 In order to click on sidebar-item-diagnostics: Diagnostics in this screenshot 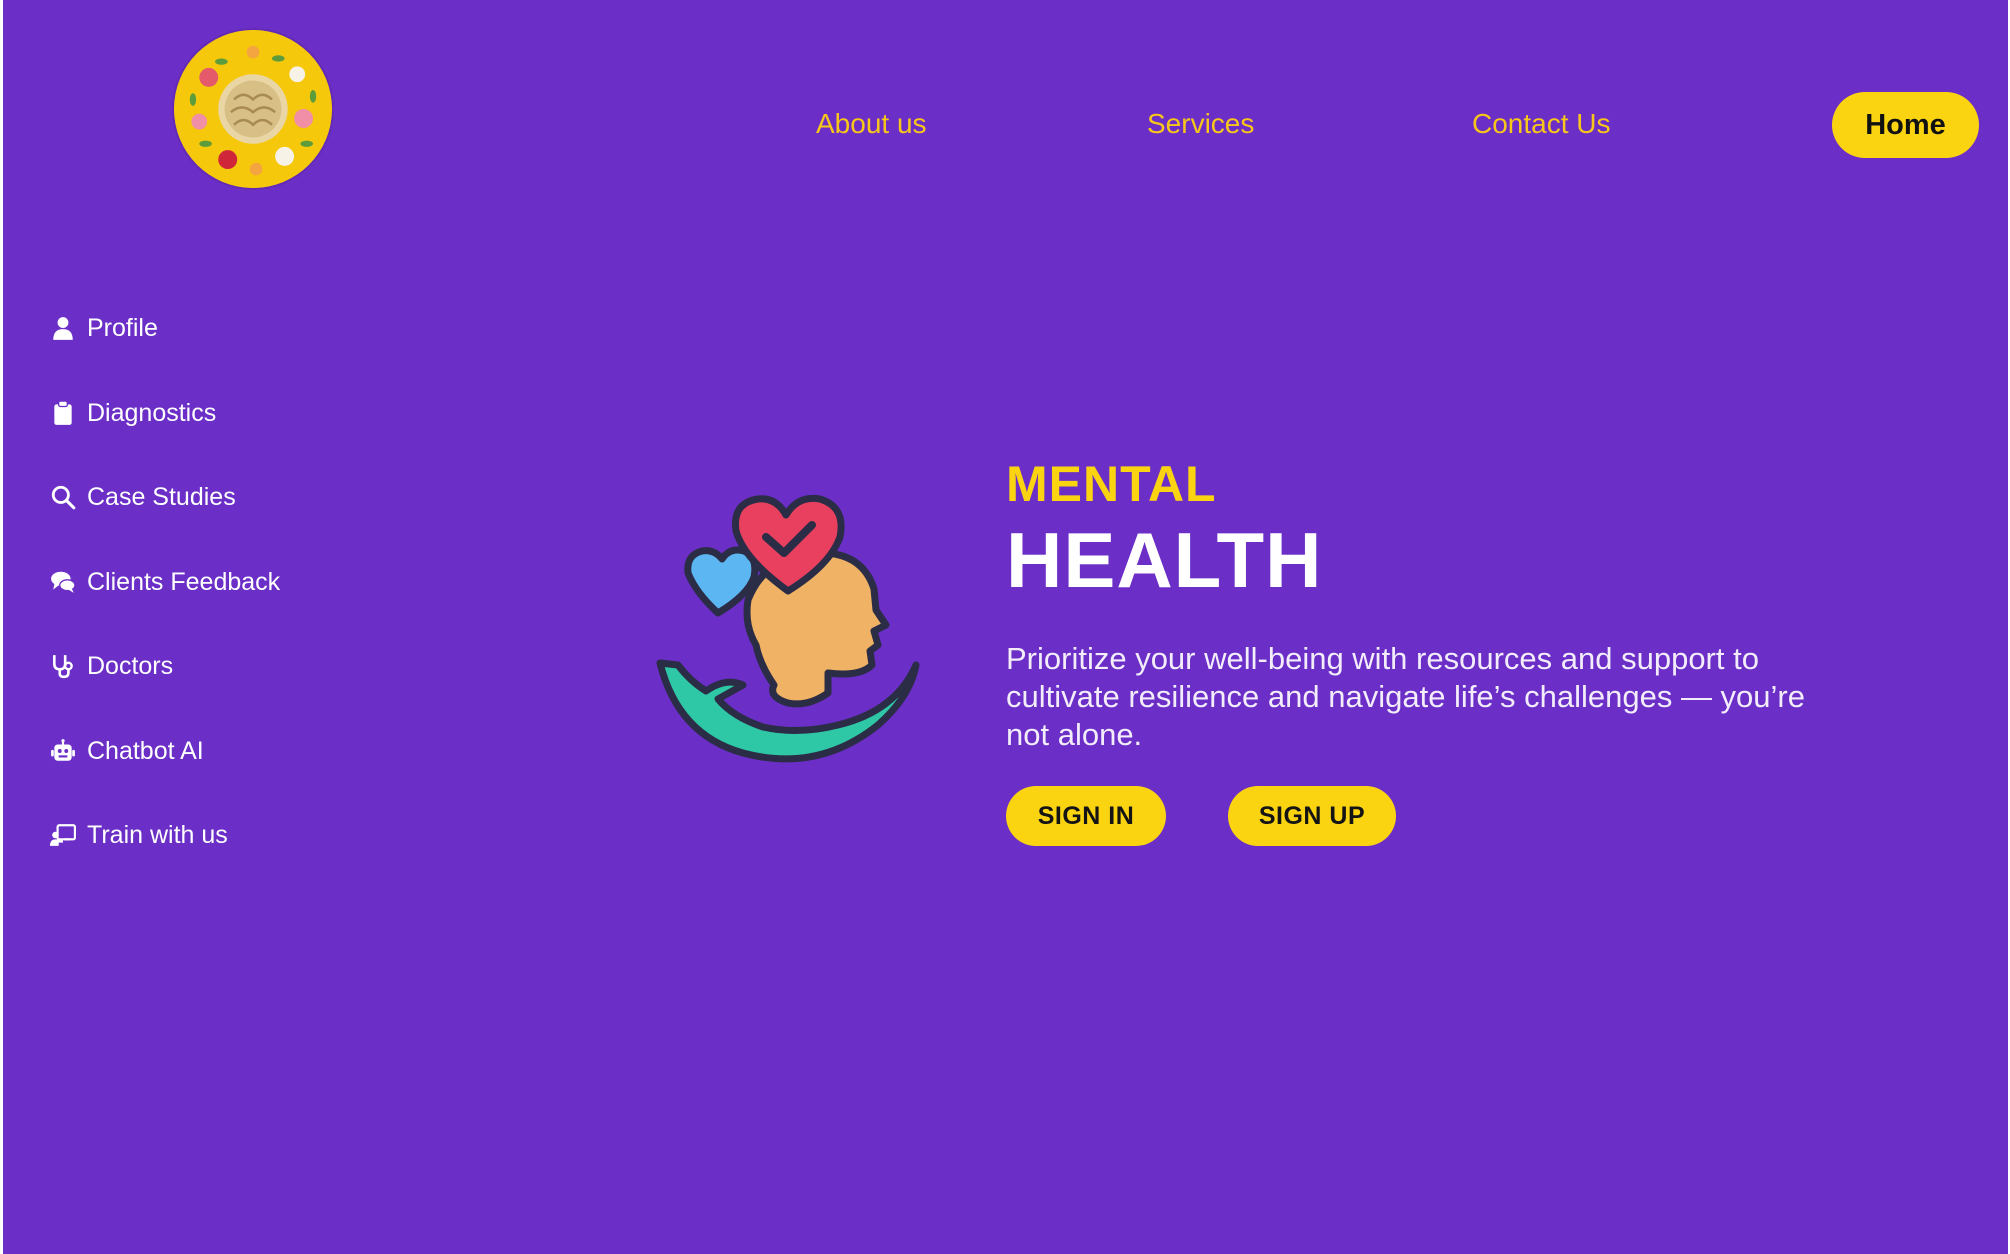, I will do `click(131, 413)`.